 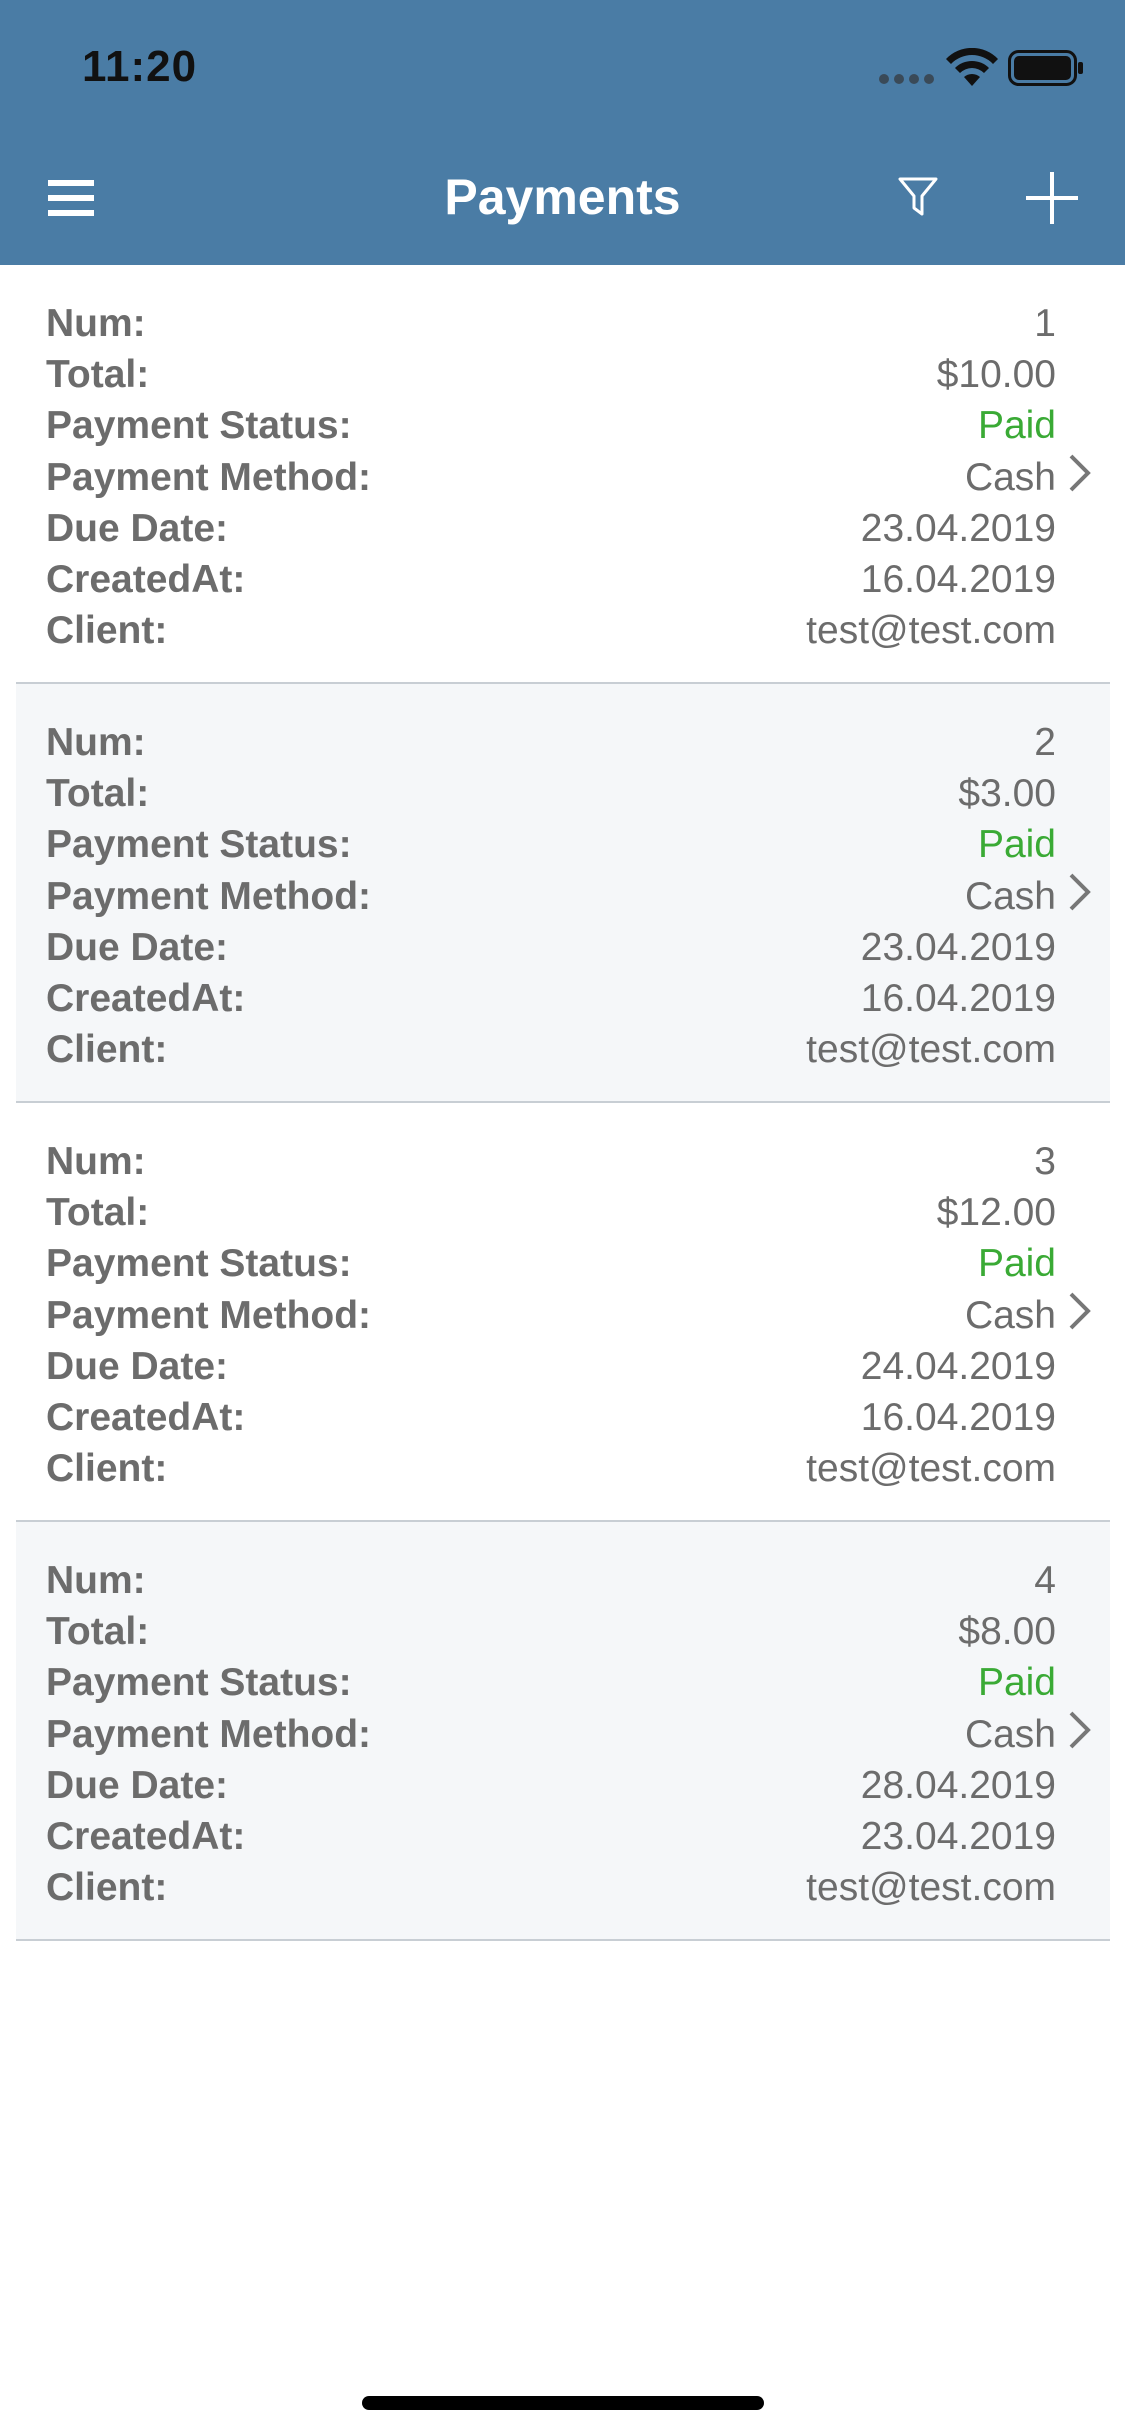 I want to click on field-value-num: 3, so click(x=1045, y=1161).